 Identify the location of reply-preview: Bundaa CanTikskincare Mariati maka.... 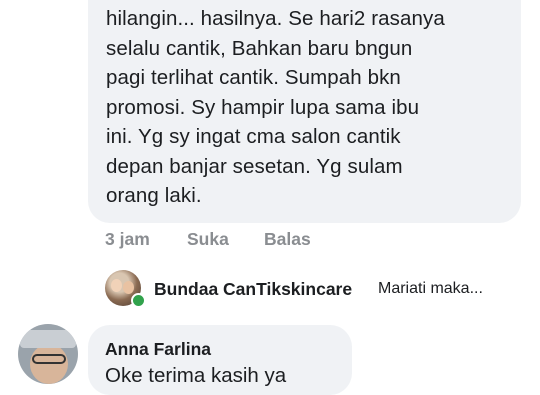
(320, 289).